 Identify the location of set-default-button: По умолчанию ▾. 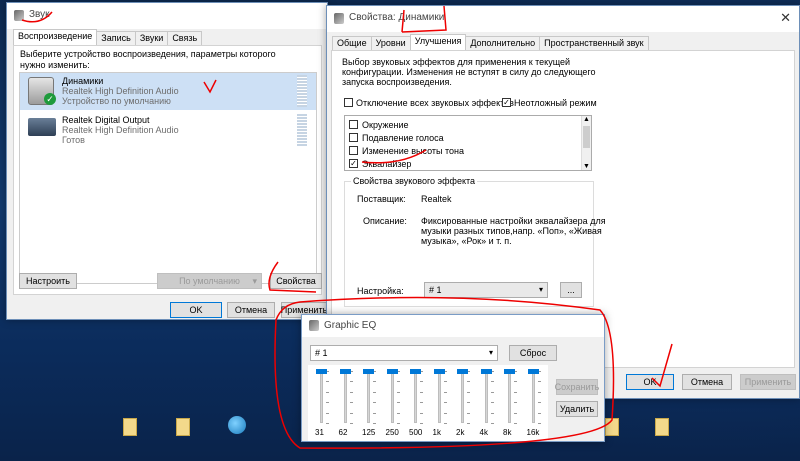
(209, 281).